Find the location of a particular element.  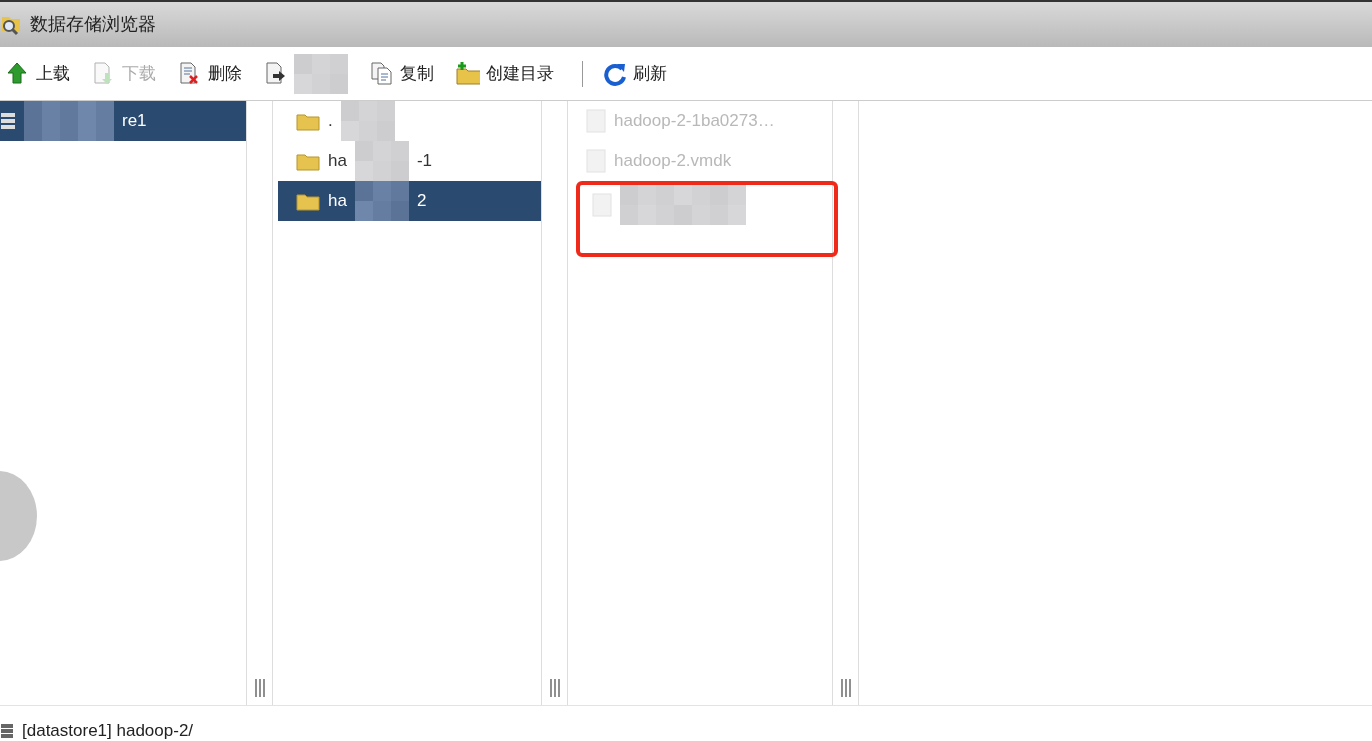

upload-icon is located at coordinates (18, 73).